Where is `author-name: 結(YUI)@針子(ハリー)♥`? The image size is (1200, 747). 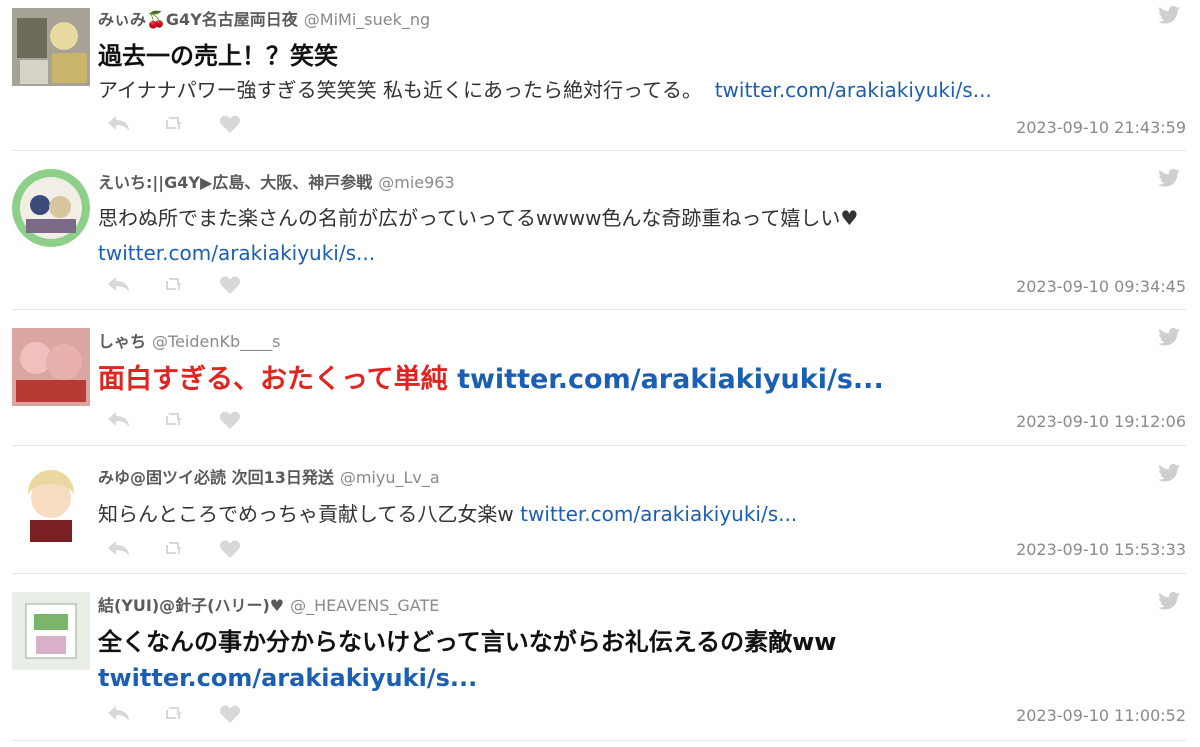
author-name: 結(YUI)@針子(ハリー)♥ is located at coordinates (191, 605).